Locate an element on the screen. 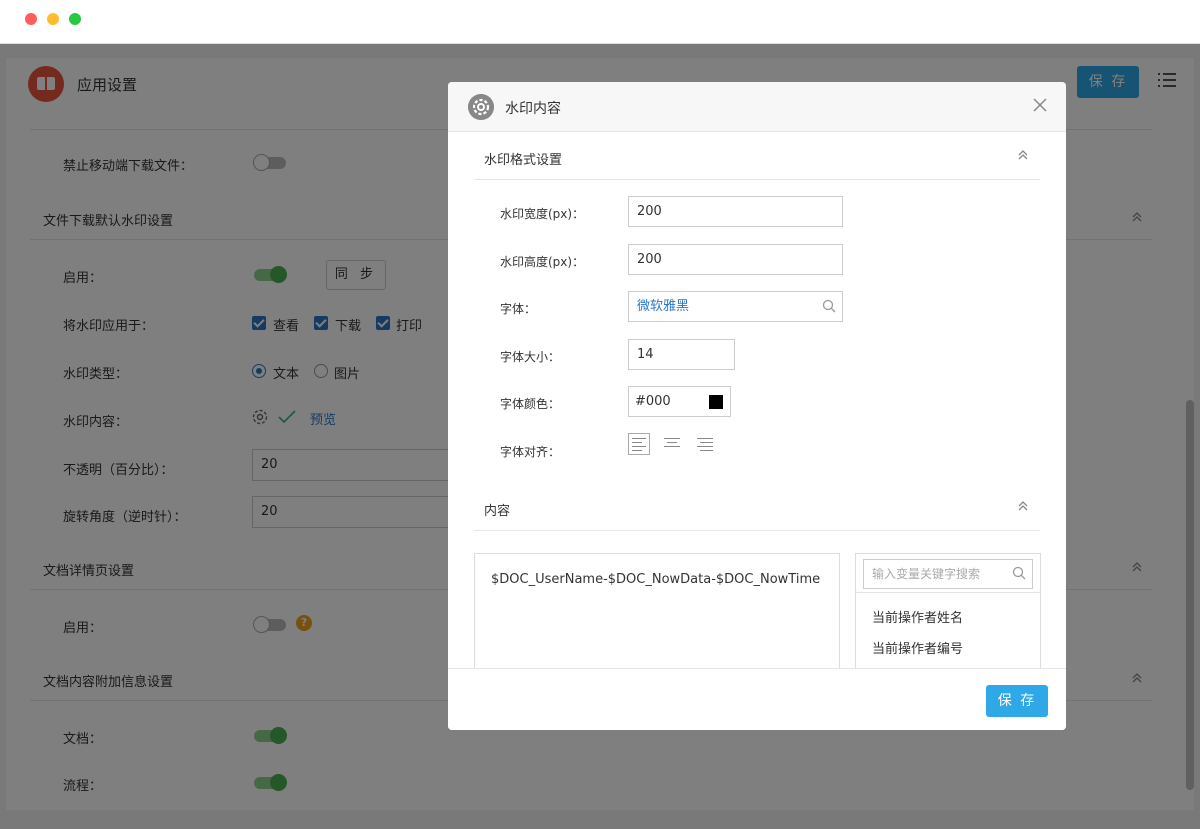 This screenshot has height=829, width=1200. variable-panel: 输入变量关键字搜索 当前操作者姓名 当前操作者编号 is located at coordinates (948, 610).